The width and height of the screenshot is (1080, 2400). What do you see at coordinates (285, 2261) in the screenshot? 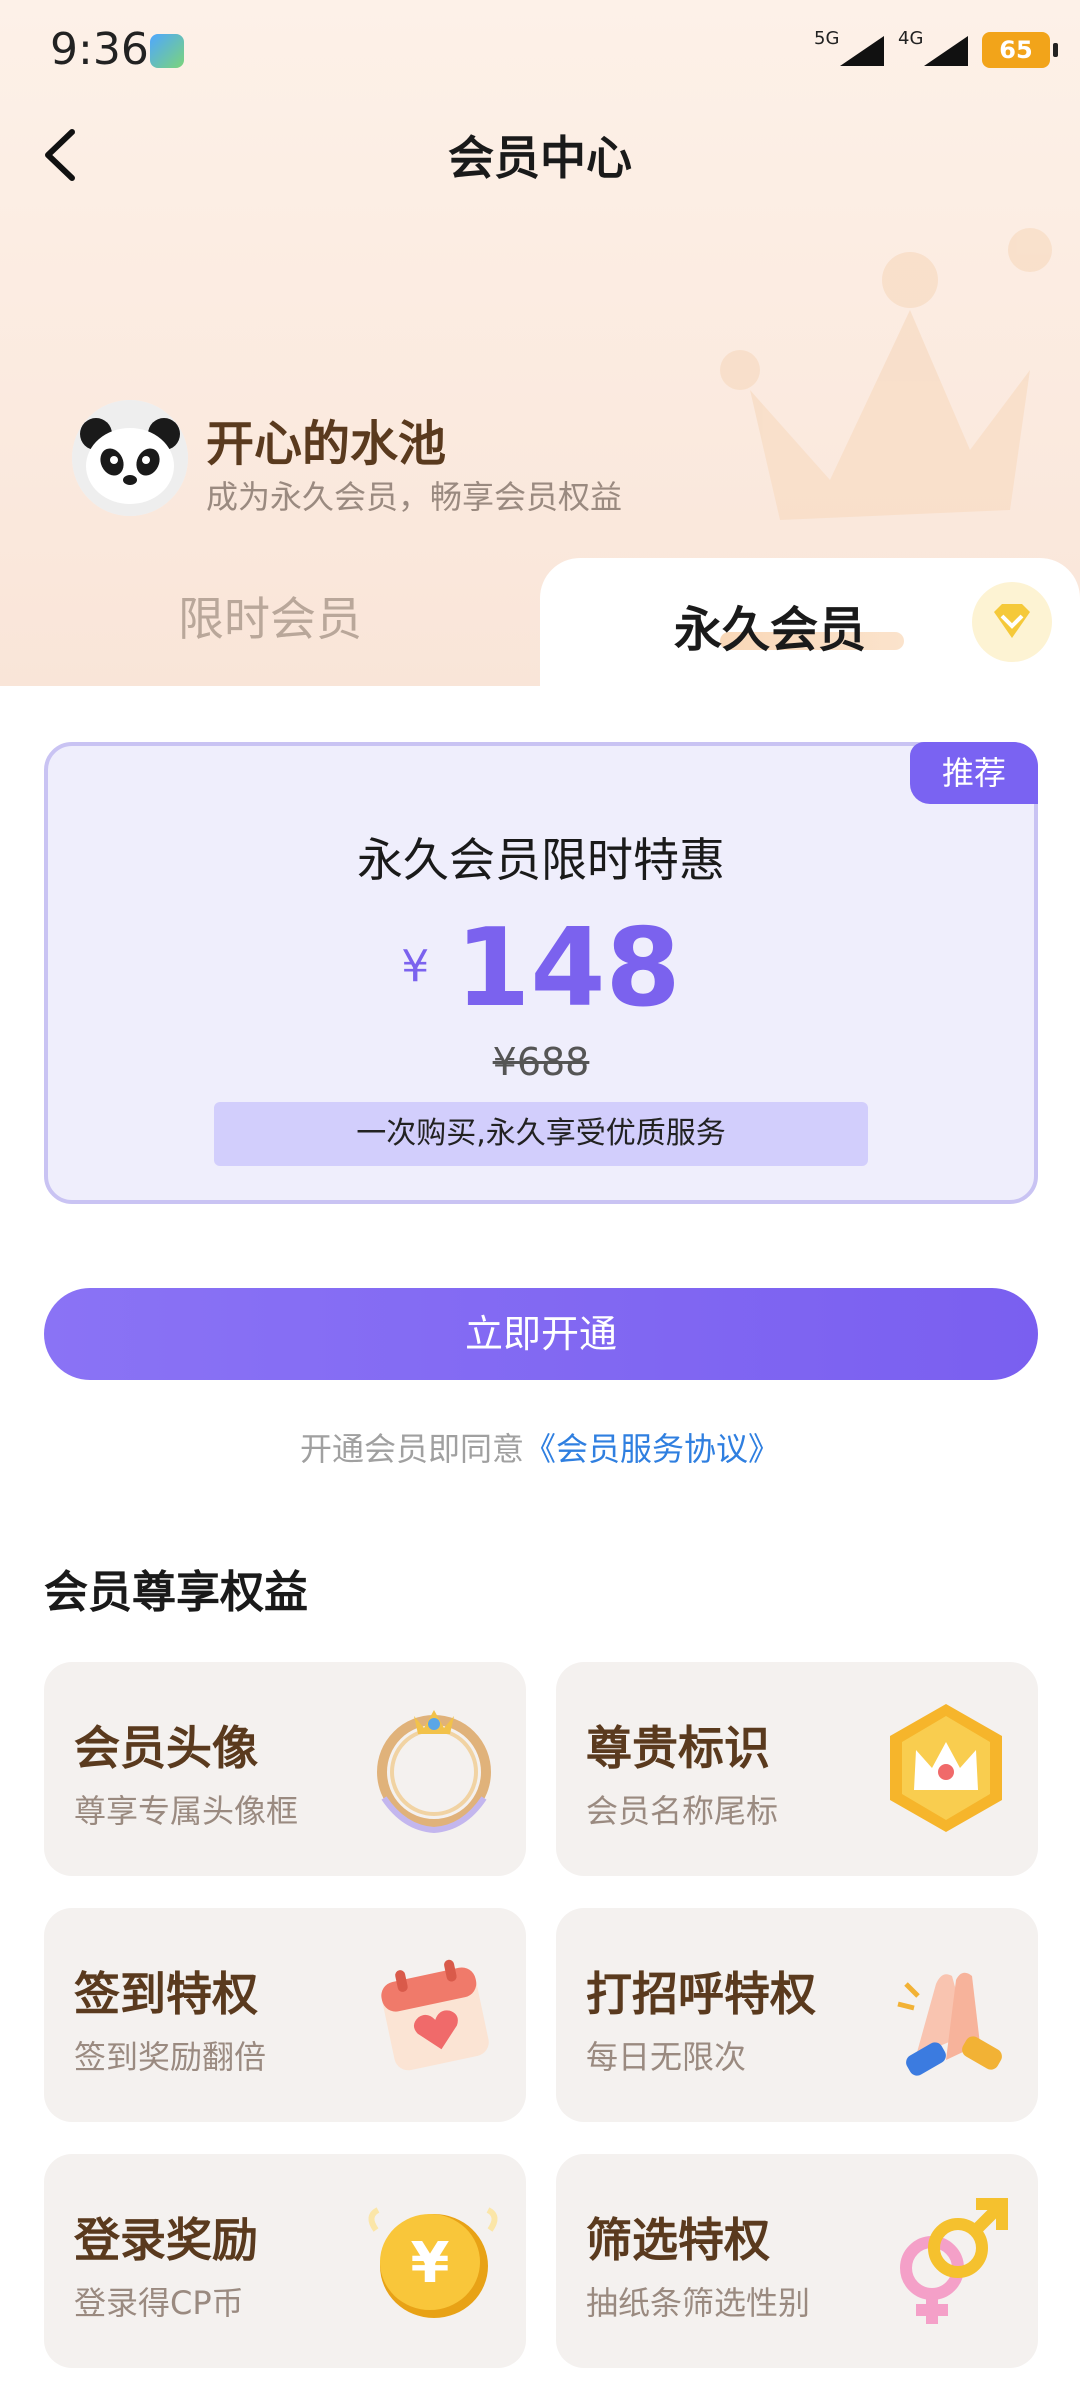
I see `benefit-card-login: 登录奖励 登录得CP币 ¥` at bounding box center [285, 2261].